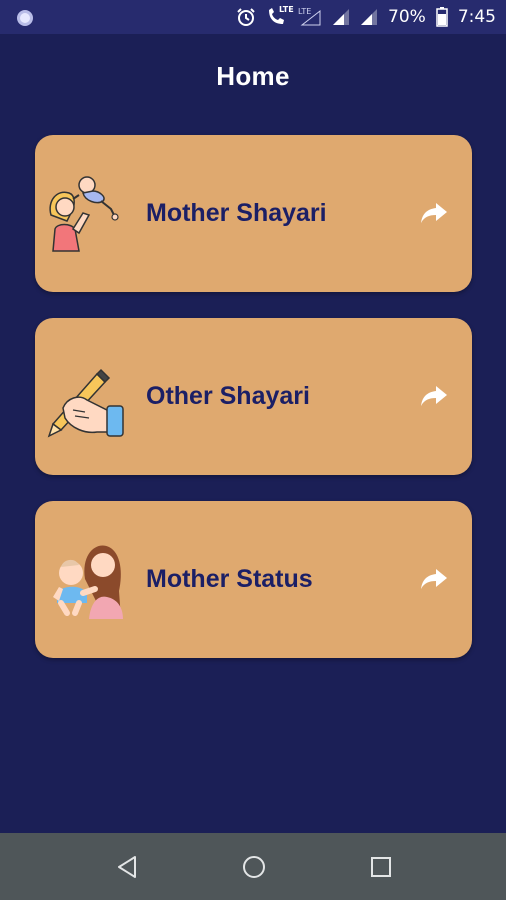 The height and width of the screenshot is (900, 506). Describe the element at coordinates (286, 9) in the screenshot. I see `lte-label: LTE` at that location.